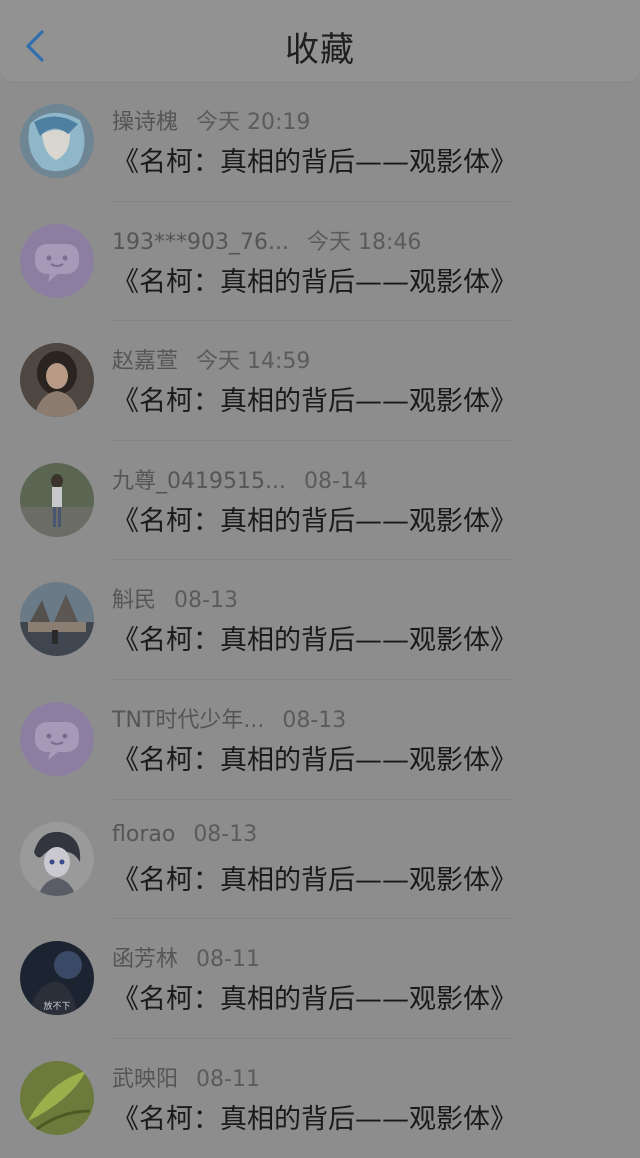 This screenshot has height=1158, width=640. What do you see at coordinates (184, 834) in the screenshot?
I see `item-meta: florao 08-13` at bounding box center [184, 834].